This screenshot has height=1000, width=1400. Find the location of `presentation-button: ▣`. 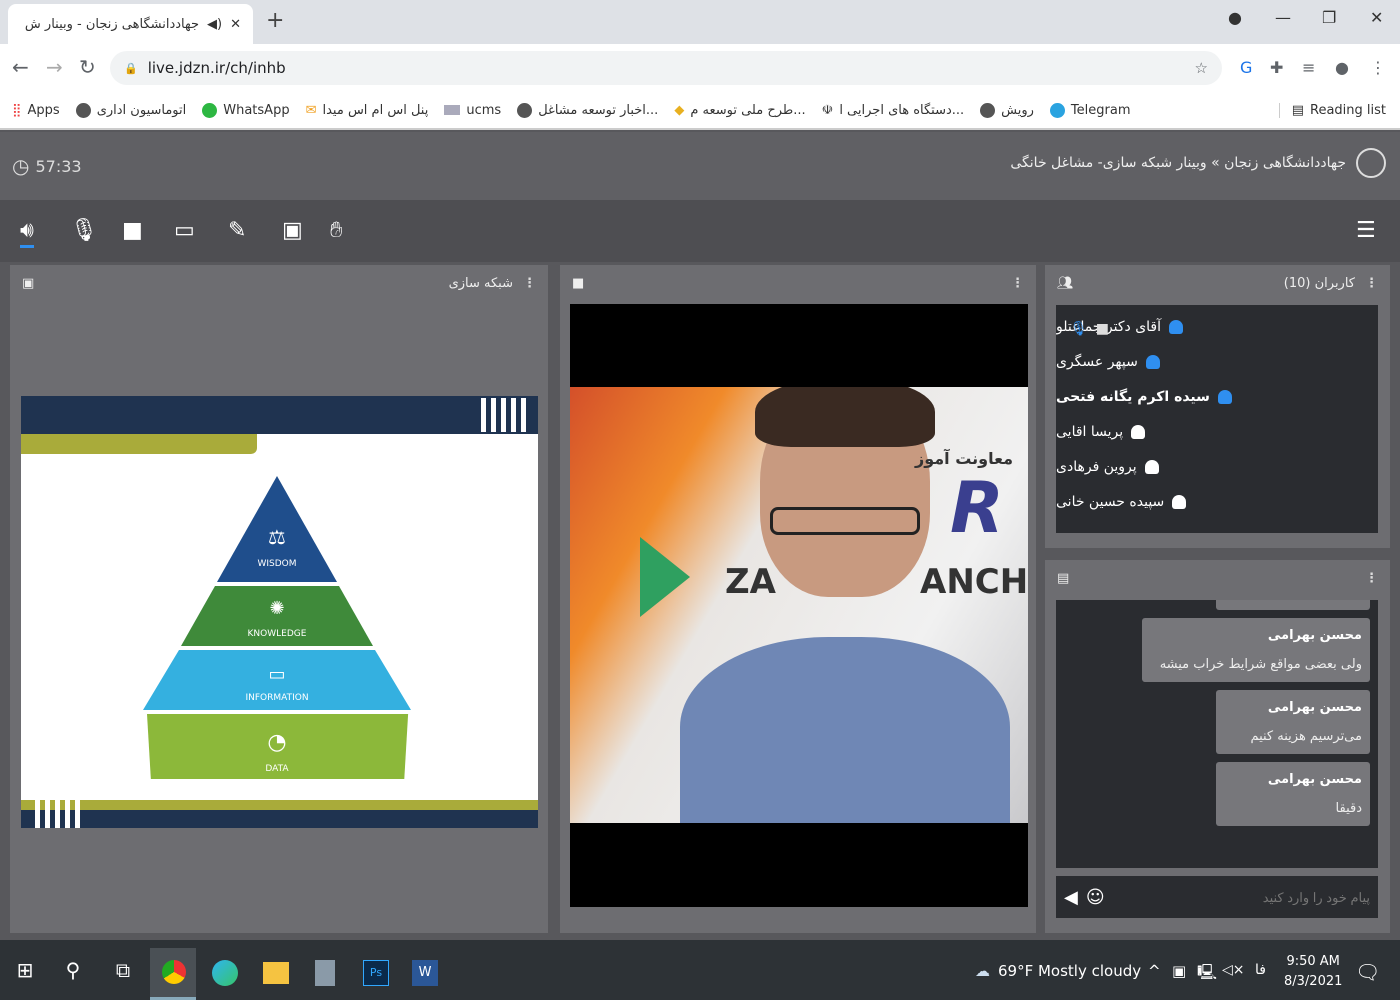

presentation-button: ▣ is located at coordinates (292, 230).